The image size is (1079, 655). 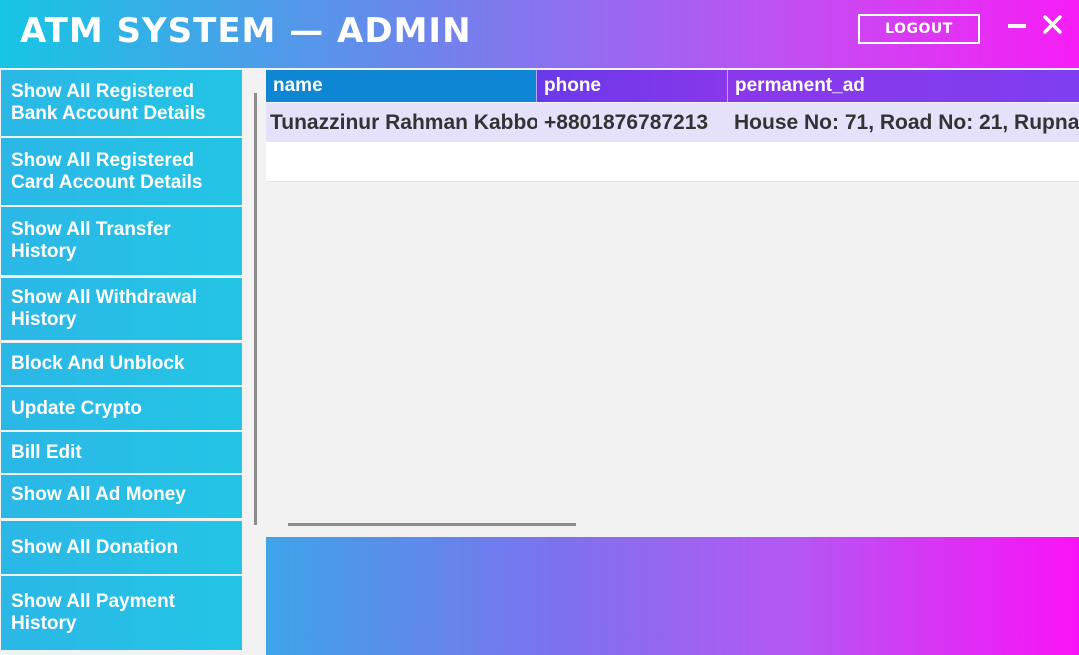 What do you see at coordinates (672, 596) in the screenshot?
I see `bottom-gradient-panel` at bounding box center [672, 596].